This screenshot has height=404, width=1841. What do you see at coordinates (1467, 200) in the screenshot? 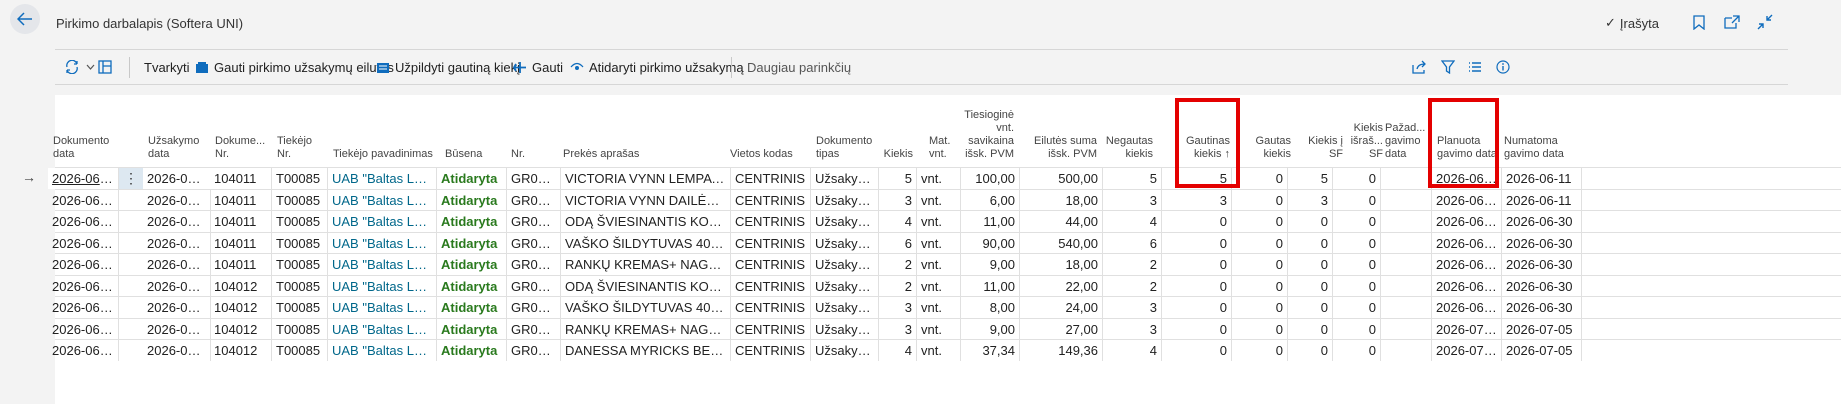
I see `cell-planned: 2026-06-11` at bounding box center [1467, 200].